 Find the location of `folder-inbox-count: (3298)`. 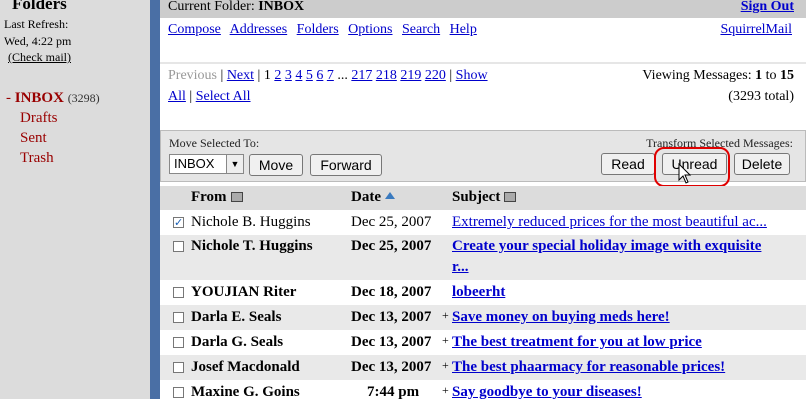

folder-inbox-count: (3298) is located at coordinates (83, 98).